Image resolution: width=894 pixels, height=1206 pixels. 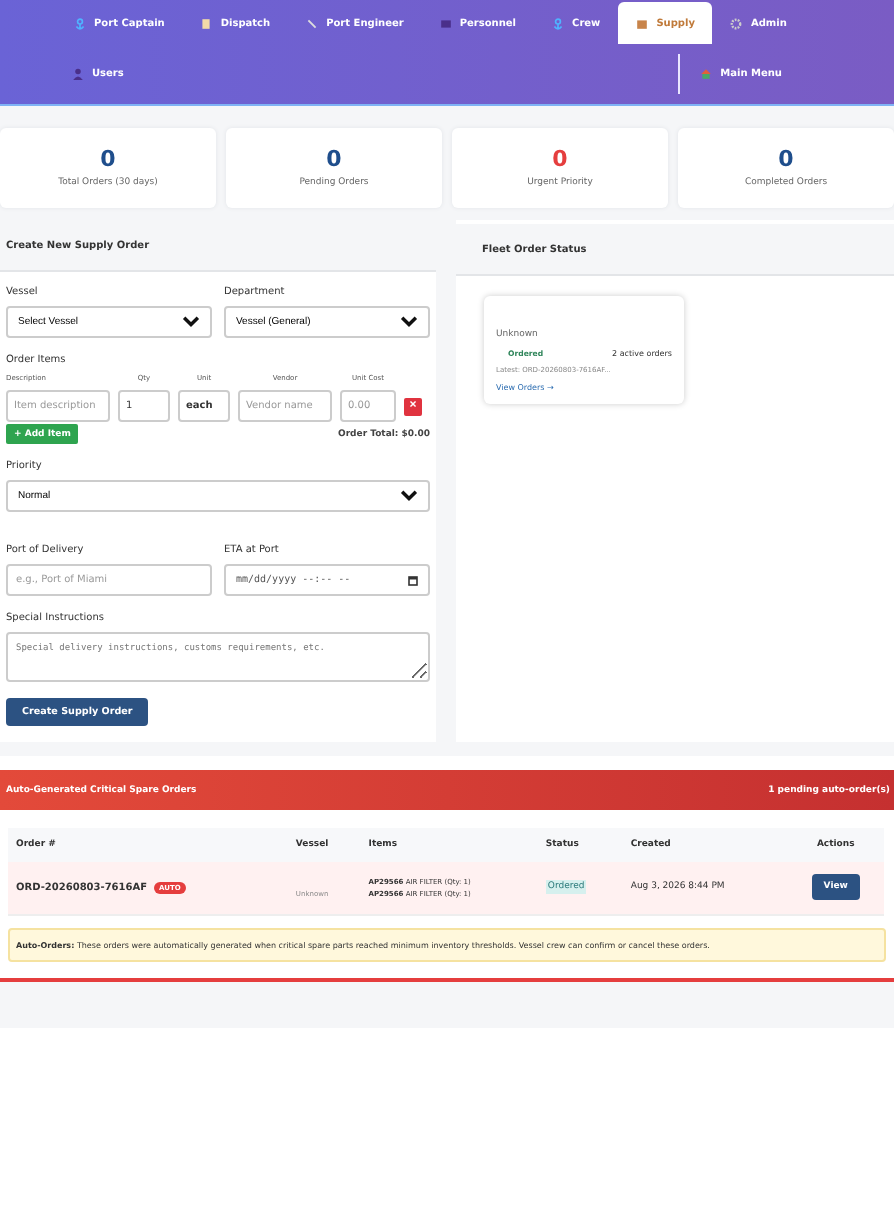 I want to click on clipboard-icon, so click(x=206, y=23).